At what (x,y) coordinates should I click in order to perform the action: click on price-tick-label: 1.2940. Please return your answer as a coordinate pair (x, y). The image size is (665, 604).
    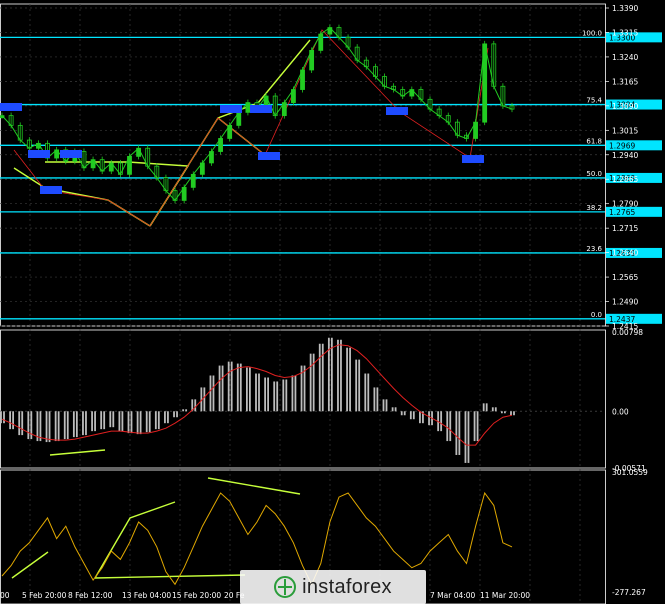
    Looking at the image, I should click on (625, 155).